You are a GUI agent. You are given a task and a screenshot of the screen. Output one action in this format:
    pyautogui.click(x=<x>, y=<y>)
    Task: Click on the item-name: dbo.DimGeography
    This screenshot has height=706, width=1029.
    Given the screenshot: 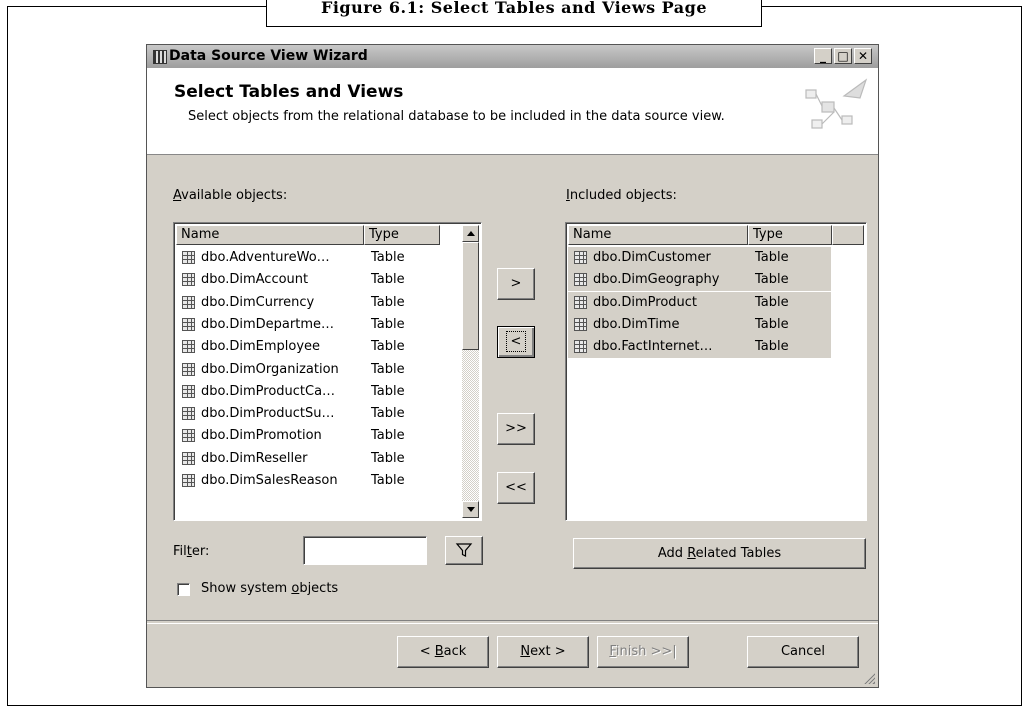 What is the action you would take?
    pyautogui.click(x=656, y=280)
    